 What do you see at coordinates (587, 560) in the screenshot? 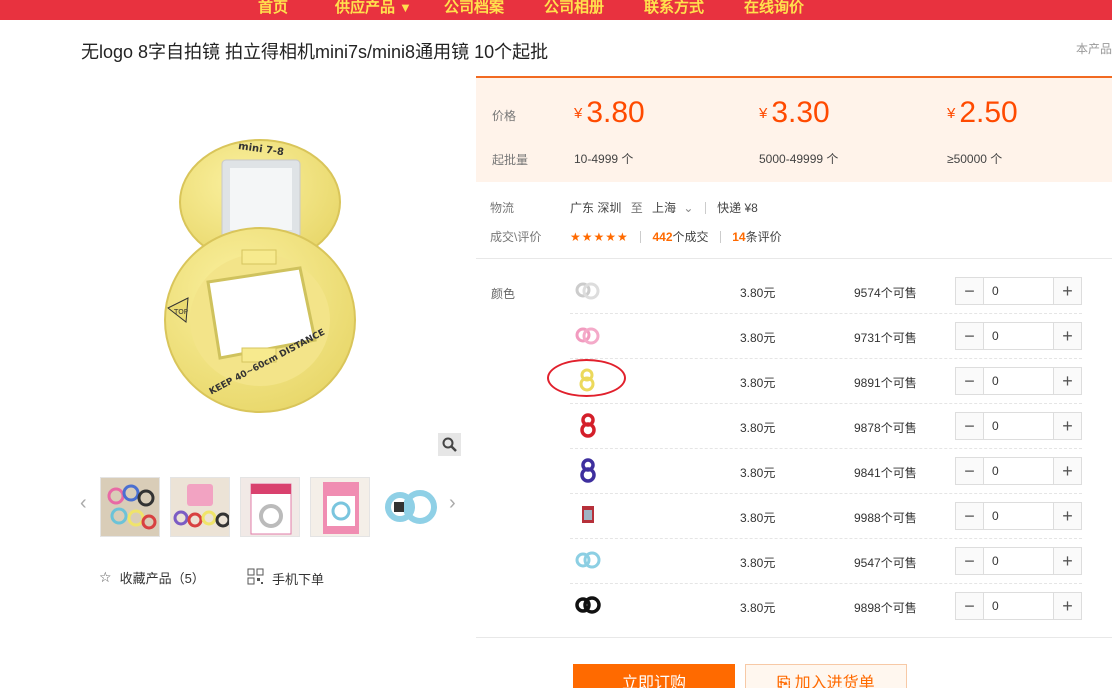
I see `swatch-blue` at bounding box center [587, 560].